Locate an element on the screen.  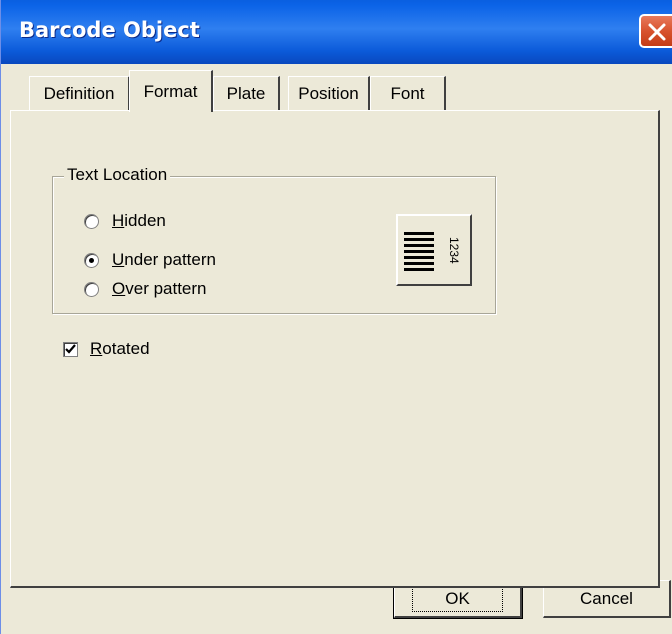
tab-plate-label: Plate is located at coordinates (246, 93).